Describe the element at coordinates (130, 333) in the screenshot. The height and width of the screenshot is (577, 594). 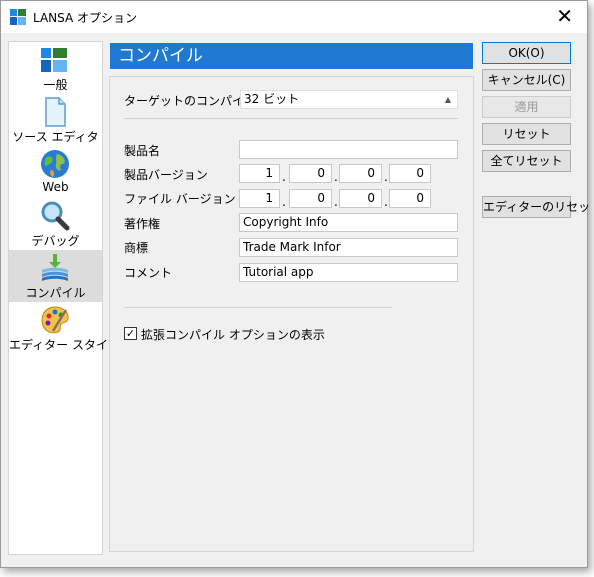
I see `show-extended-options-checkbox: ✓` at that location.